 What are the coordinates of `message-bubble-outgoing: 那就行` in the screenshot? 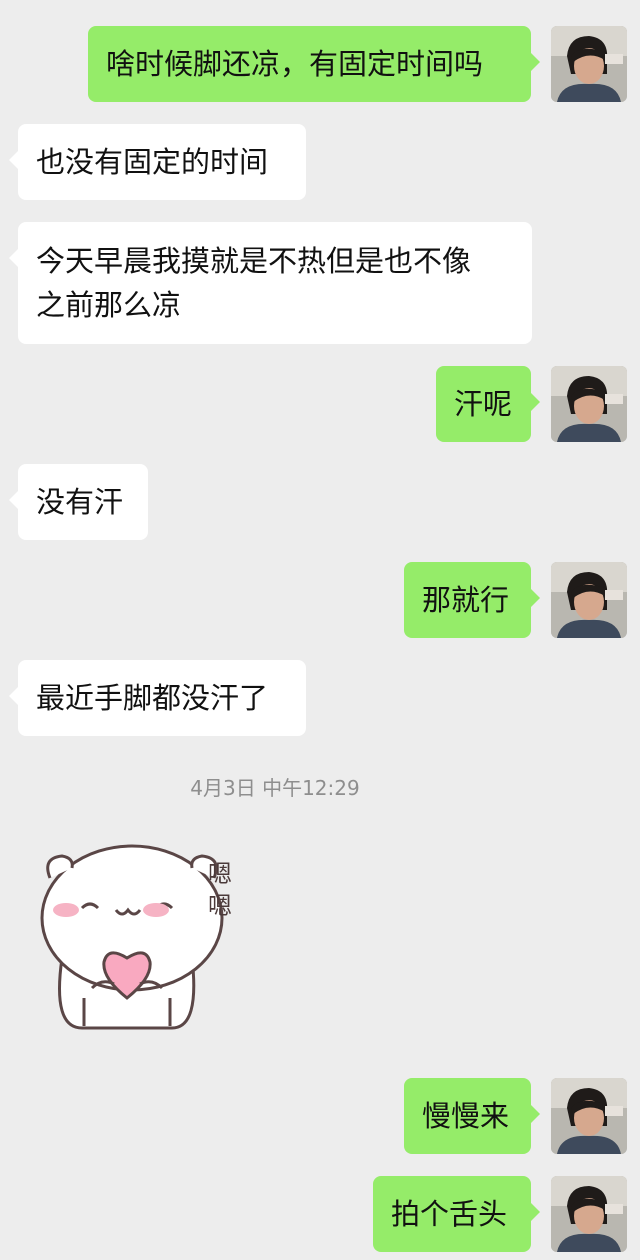 It's located at (472, 600).